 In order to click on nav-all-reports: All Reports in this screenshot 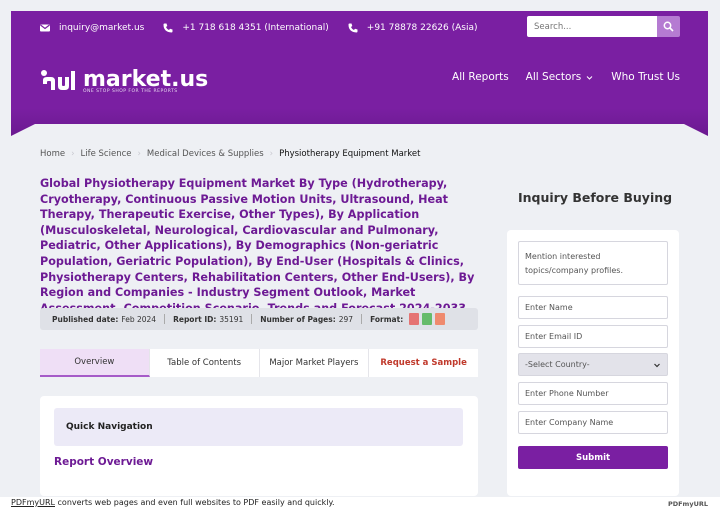, I will do `click(480, 77)`.